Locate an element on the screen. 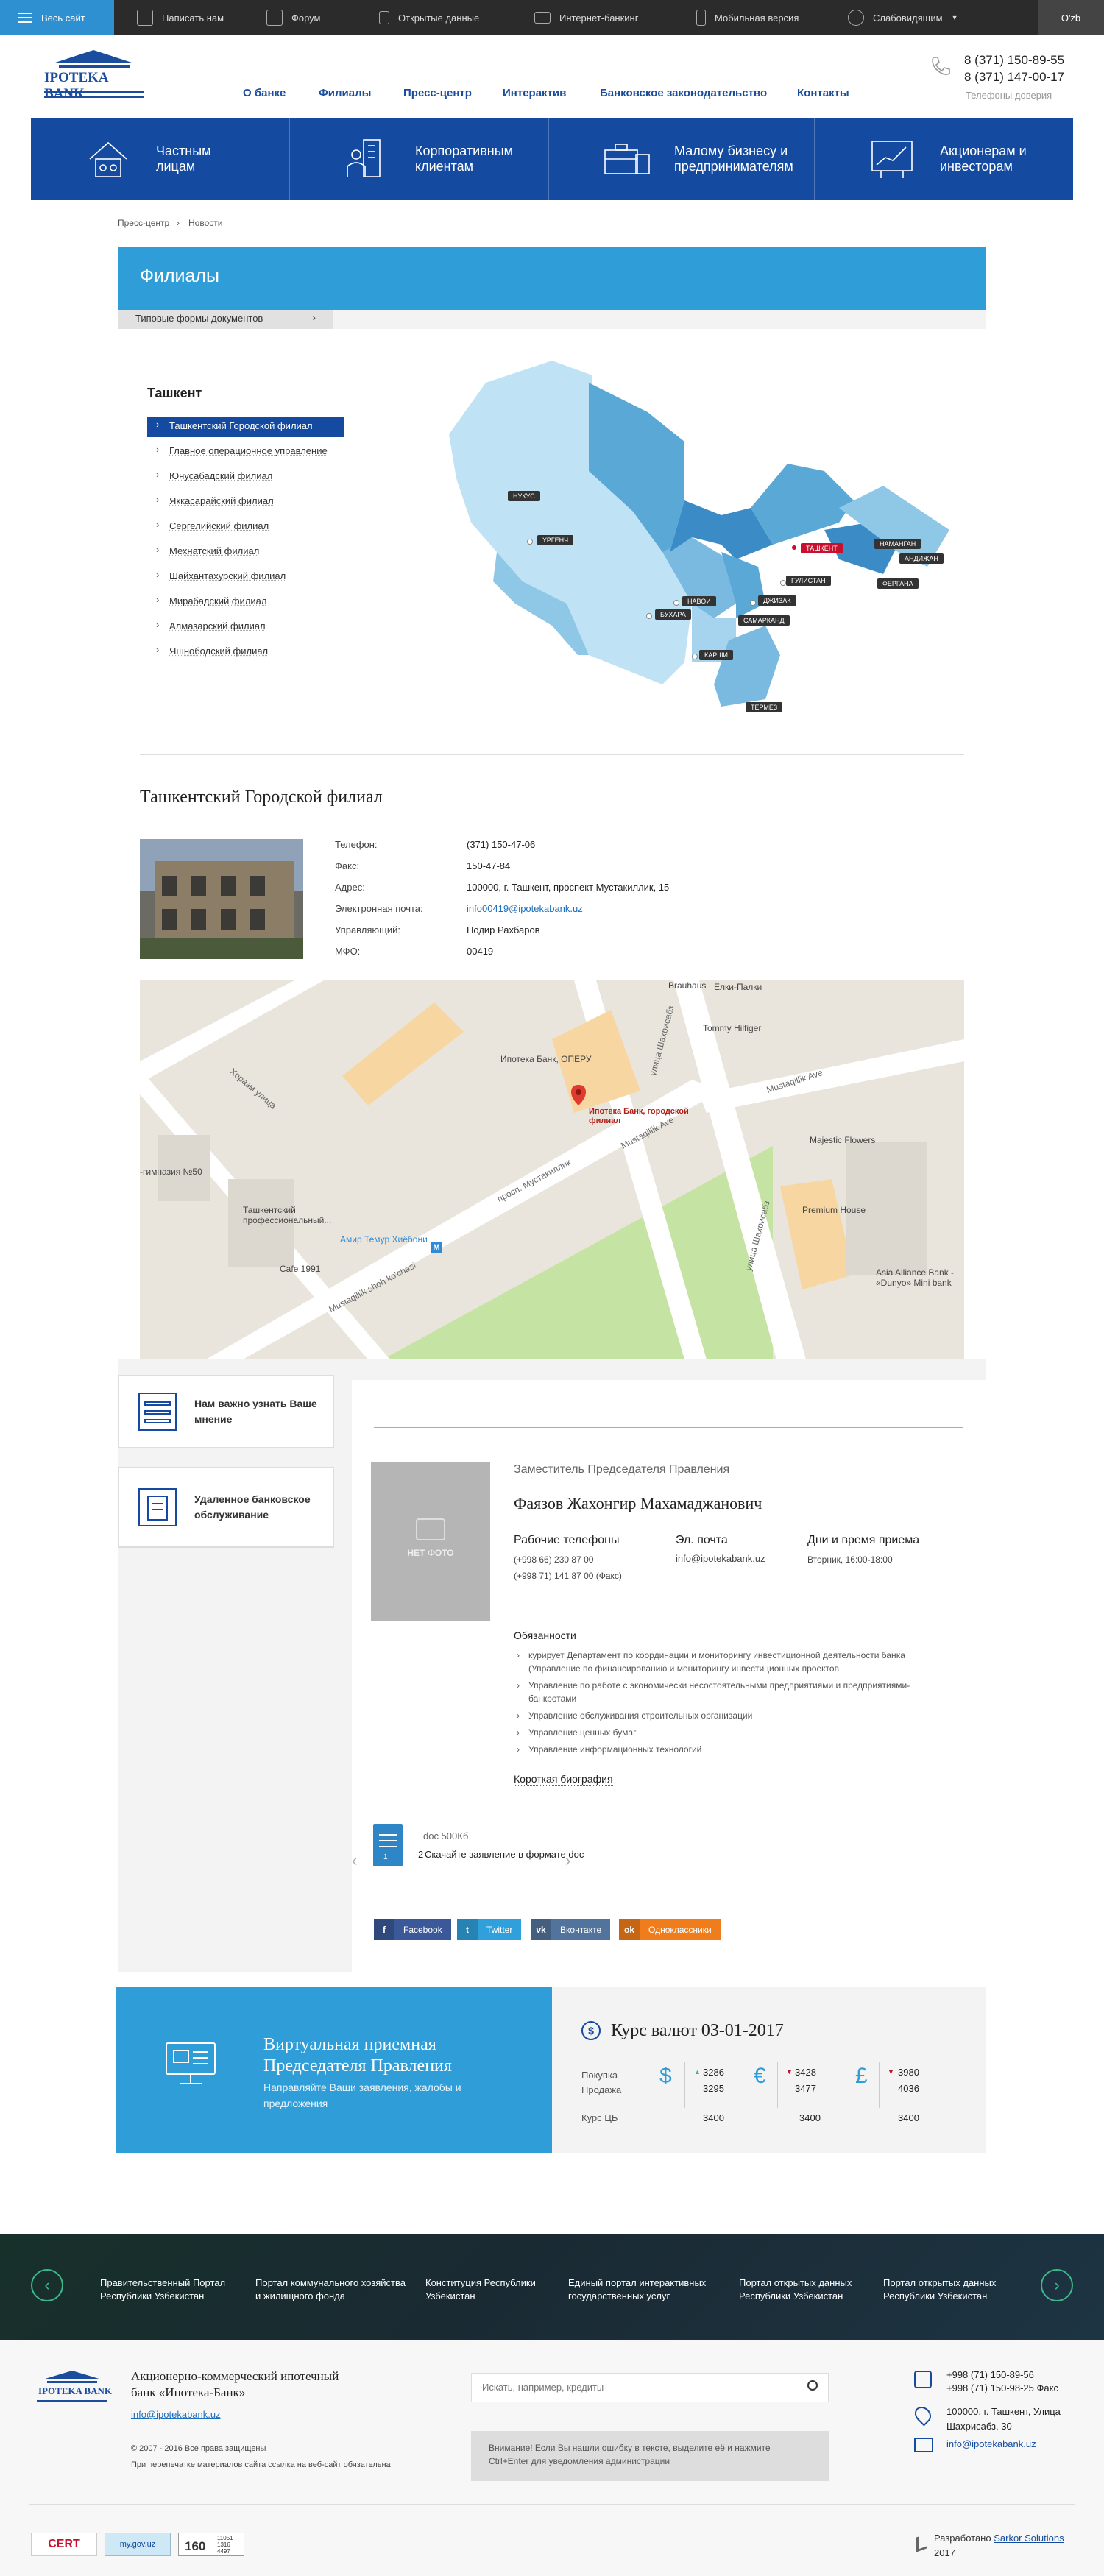 This screenshot has width=1104, height=2576. map-label-tashkent: ТАШКЕНТ is located at coordinates (822, 548).